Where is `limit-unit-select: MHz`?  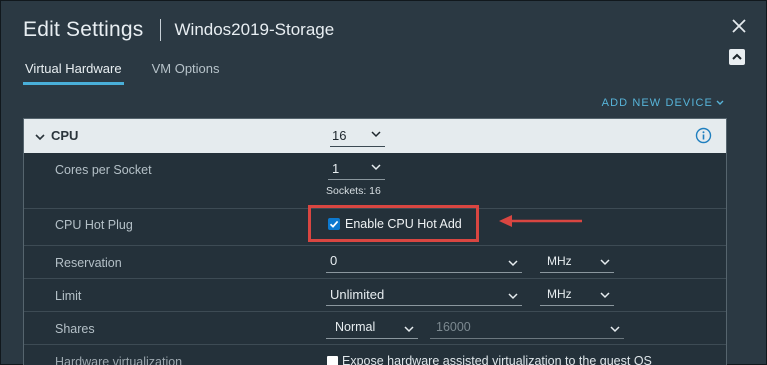 limit-unit-select: MHz is located at coordinates (577, 295).